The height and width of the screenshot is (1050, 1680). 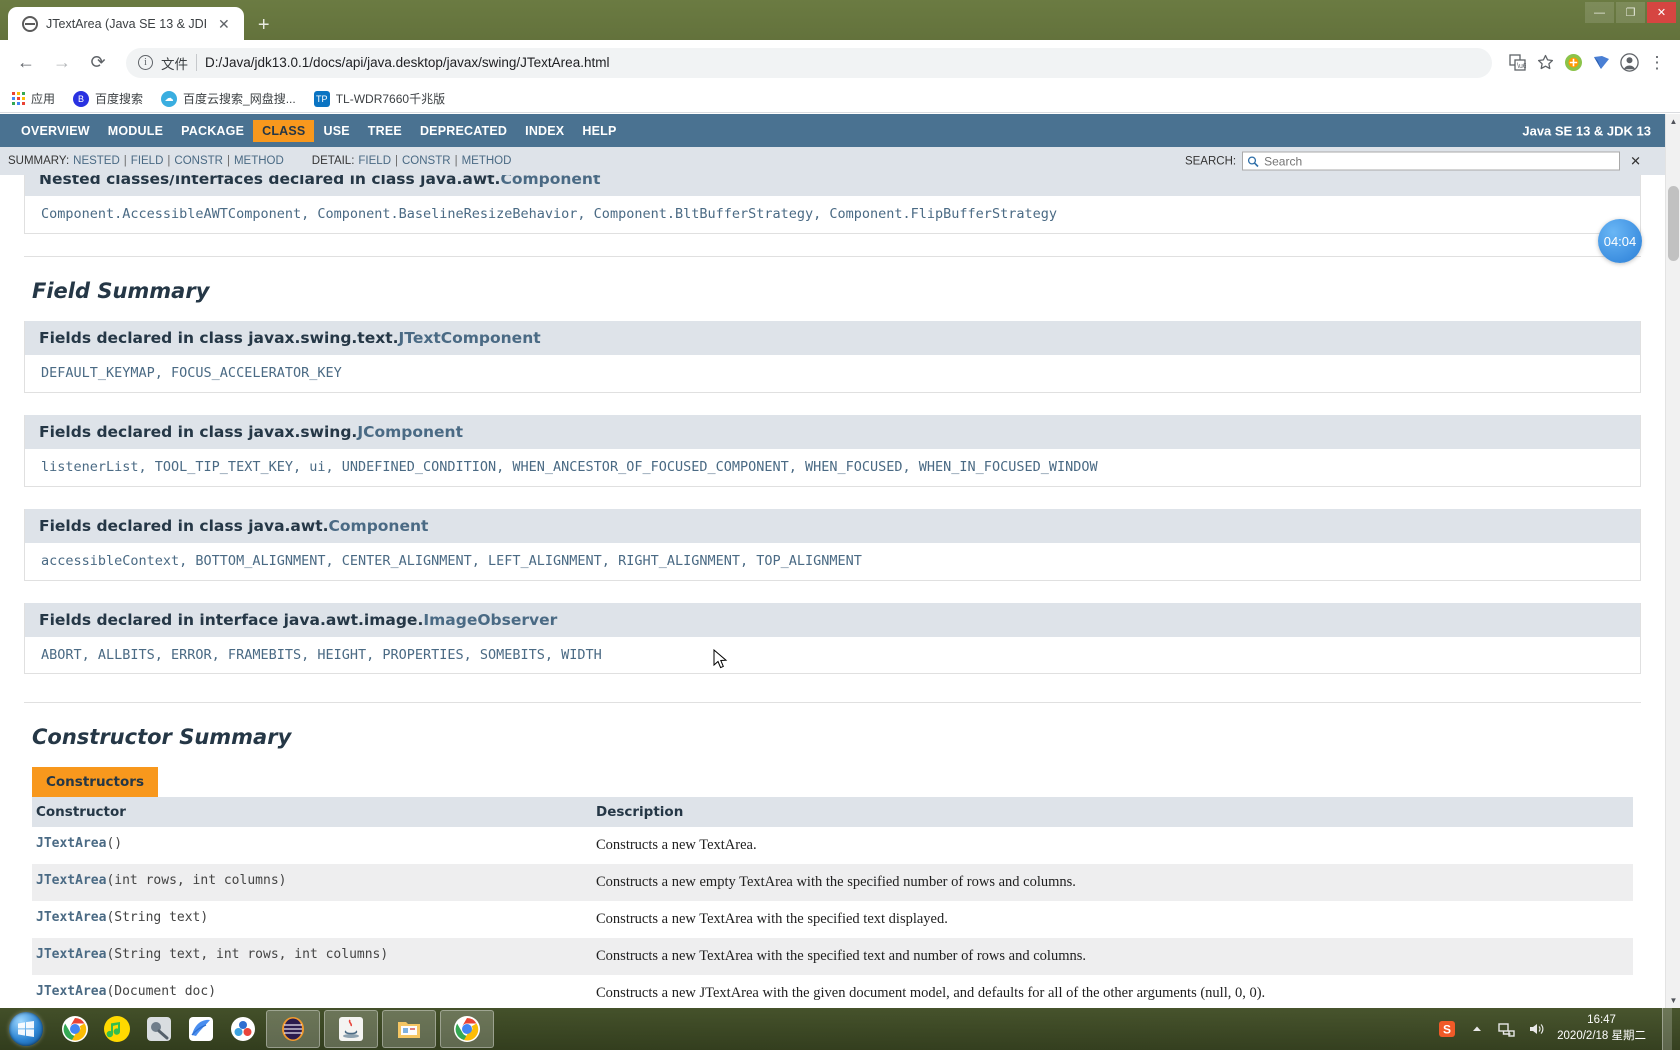 I want to click on profile-avatar-icon, so click(x=1629, y=63).